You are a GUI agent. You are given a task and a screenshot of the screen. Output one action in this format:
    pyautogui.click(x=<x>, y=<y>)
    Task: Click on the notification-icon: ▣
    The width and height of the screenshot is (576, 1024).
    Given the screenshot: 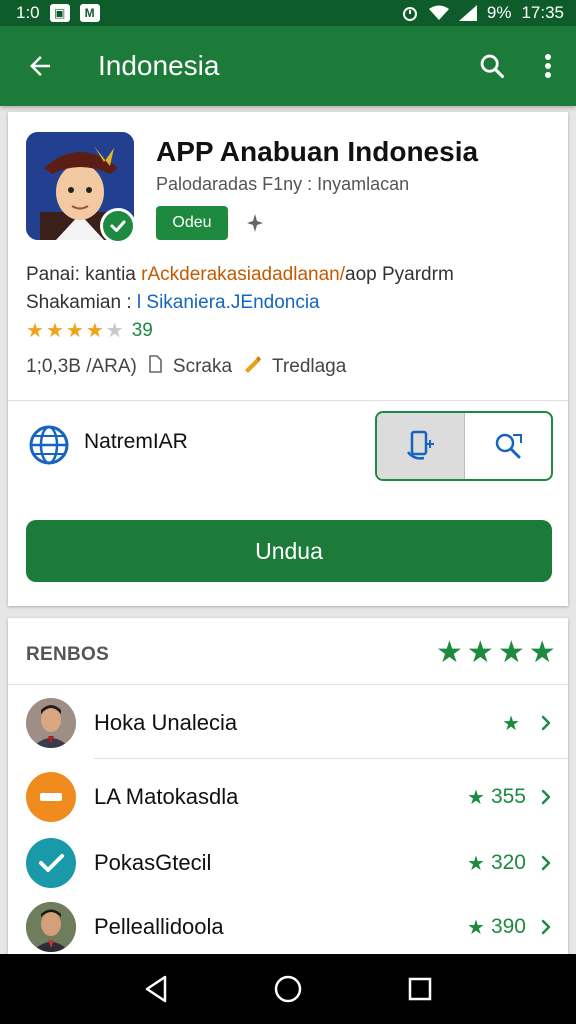 What is the action you would take?
    pyautogui.click(x=59, y=13)
    